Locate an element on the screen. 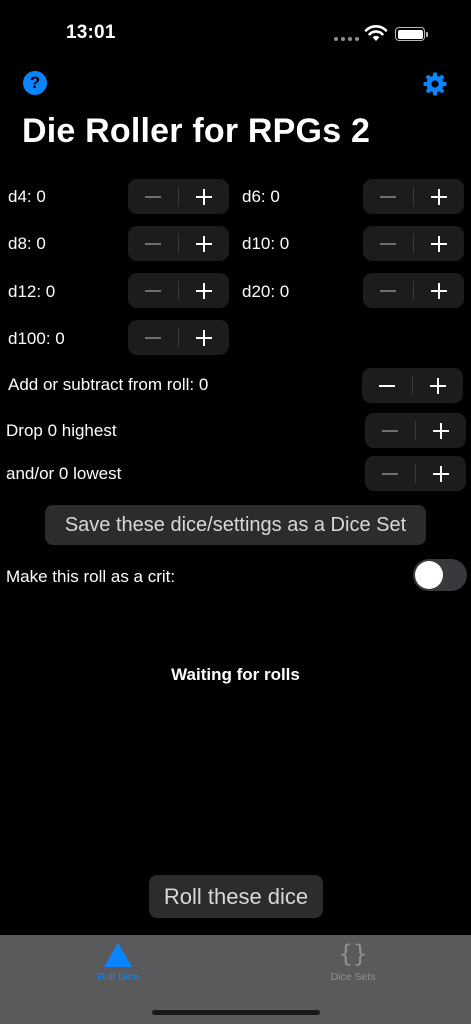  d100-increment-button is located at coordinates (204, 337).